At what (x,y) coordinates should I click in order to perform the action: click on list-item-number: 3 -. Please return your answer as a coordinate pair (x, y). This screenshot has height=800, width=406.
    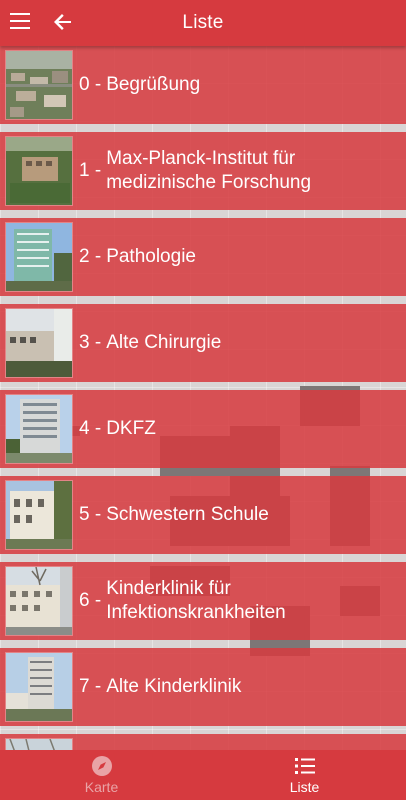
    Looking at the image, I should click on (90, 342).